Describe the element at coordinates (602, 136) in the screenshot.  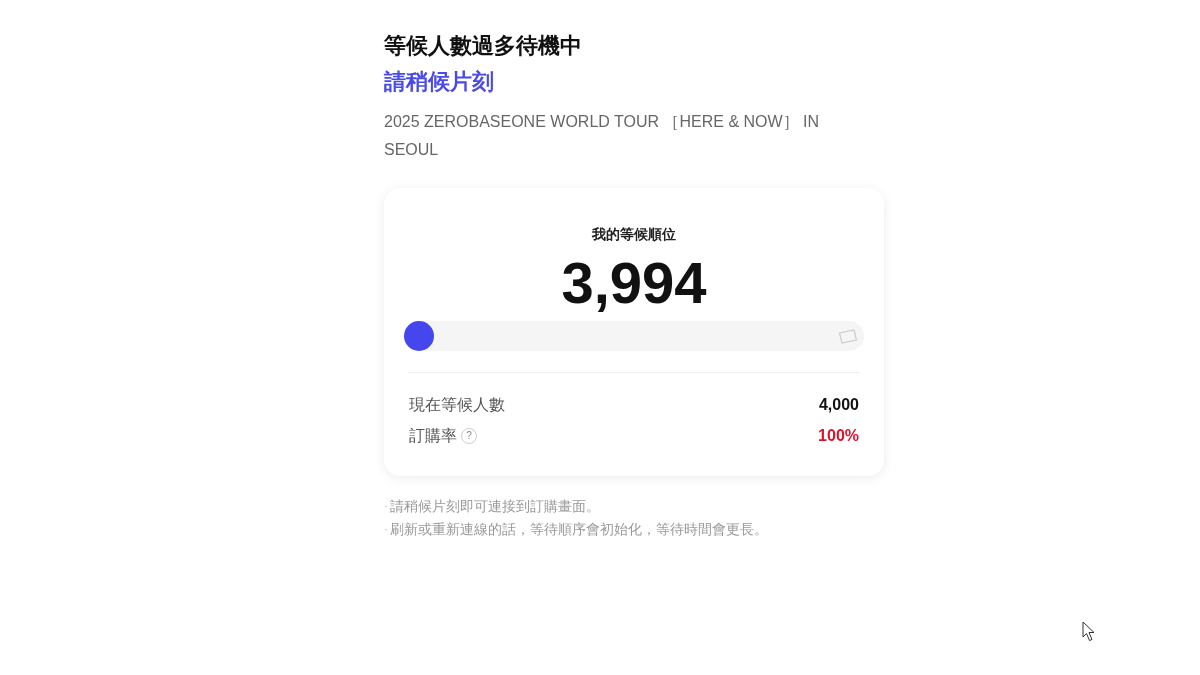
I see `event-name: 2025 ZEROBASEONE WORLD TOUR ［HERE & NOW］ IN SEOUL` at that location.